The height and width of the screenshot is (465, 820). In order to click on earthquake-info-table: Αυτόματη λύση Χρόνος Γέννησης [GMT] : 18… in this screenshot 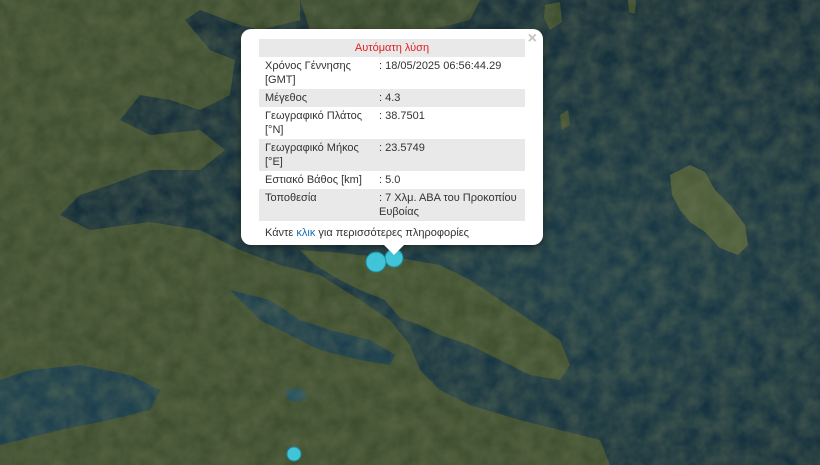, I will do `click(392, 130)`.